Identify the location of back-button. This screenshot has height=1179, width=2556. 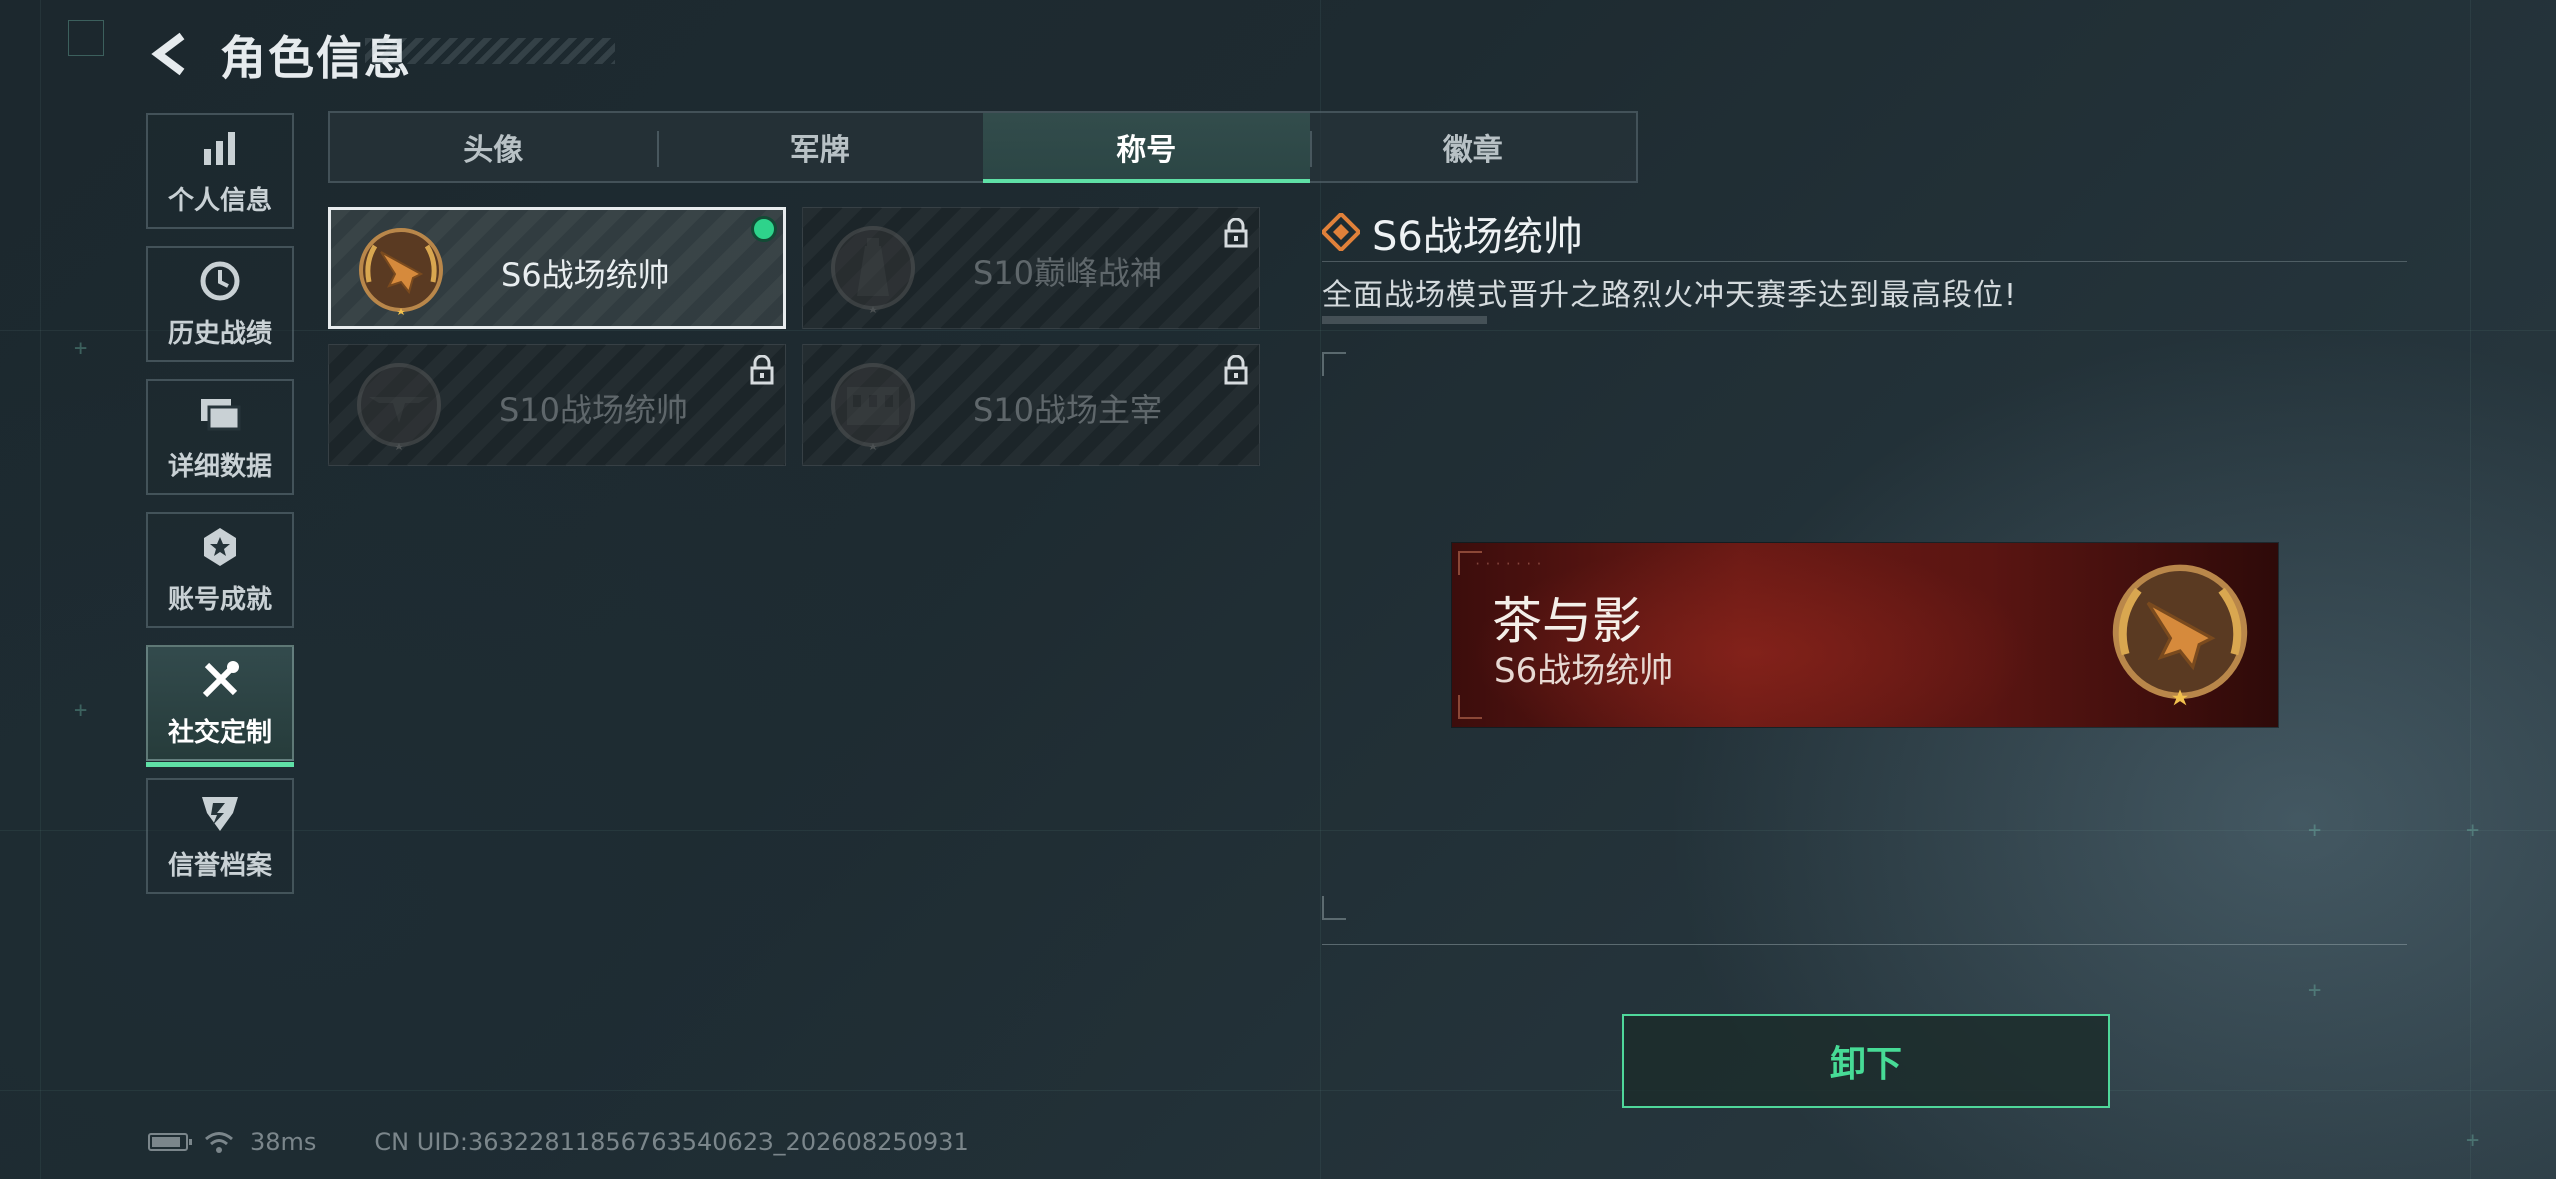
(170, 54).